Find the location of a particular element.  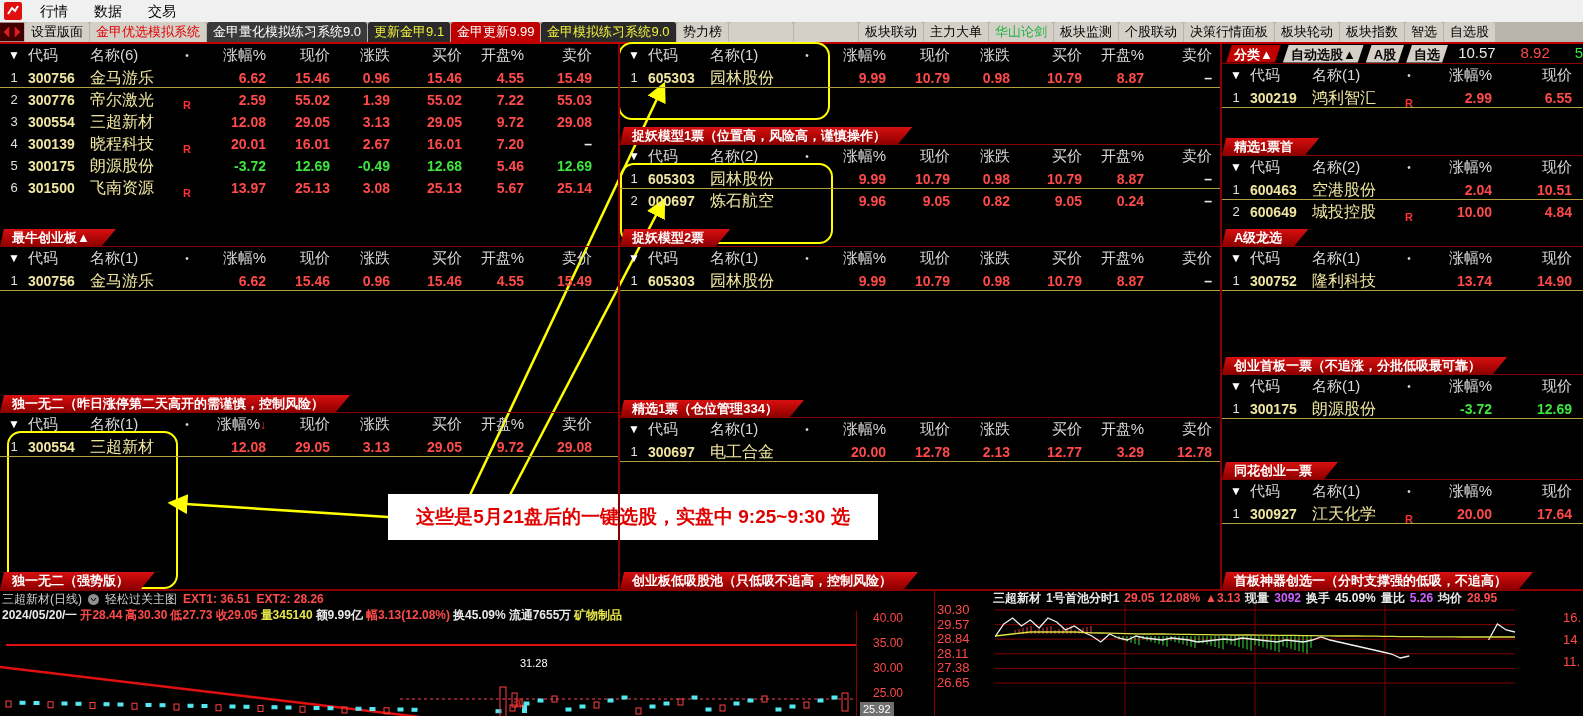

tab: 个股联动 is located at coordinates (1150, 32).